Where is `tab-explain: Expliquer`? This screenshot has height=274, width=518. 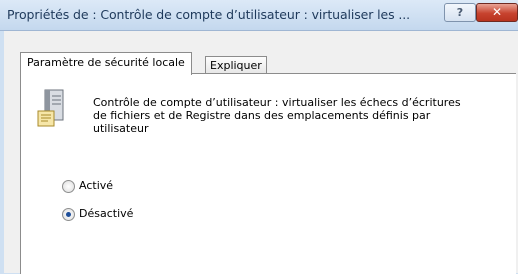 tab-explain: Expliquer is located at coordinates (236, 65).